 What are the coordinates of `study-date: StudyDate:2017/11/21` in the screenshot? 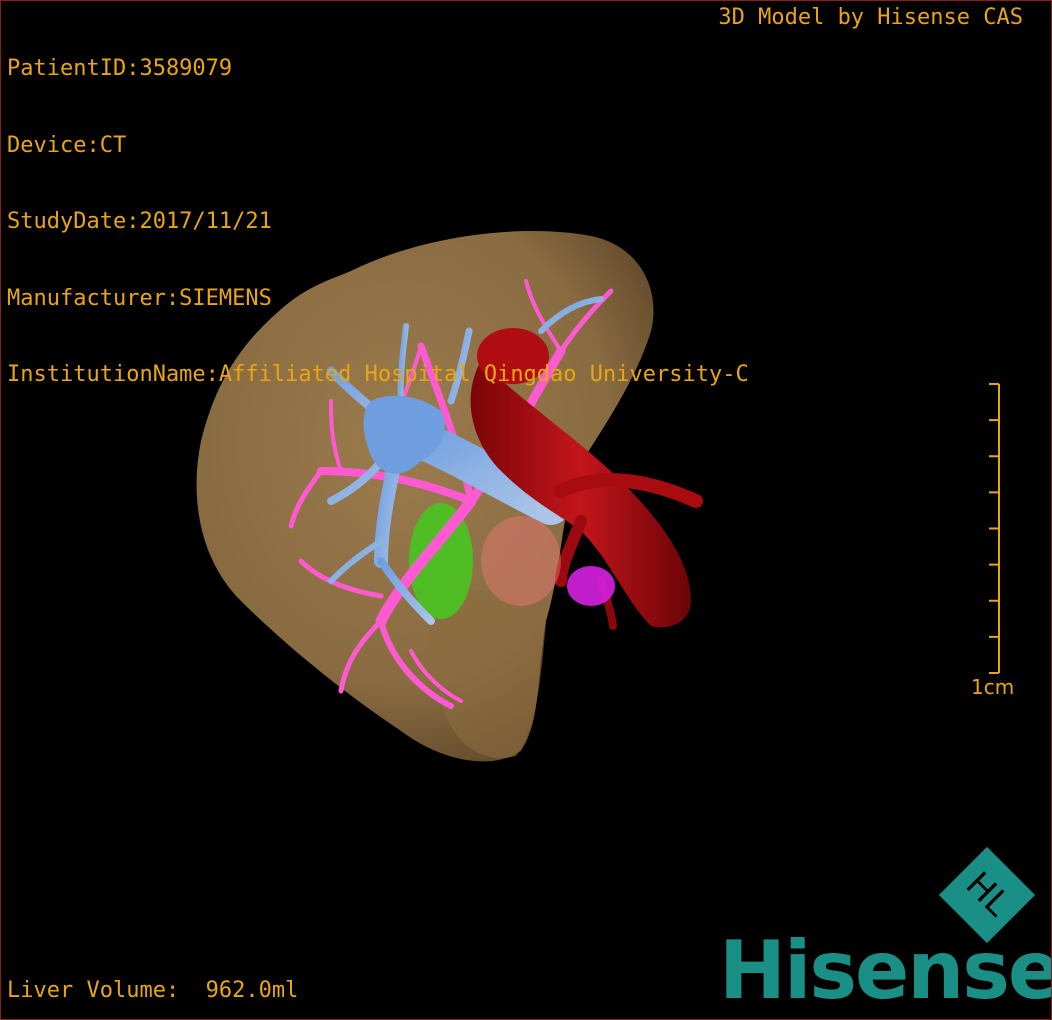 It's located at (139, 221).